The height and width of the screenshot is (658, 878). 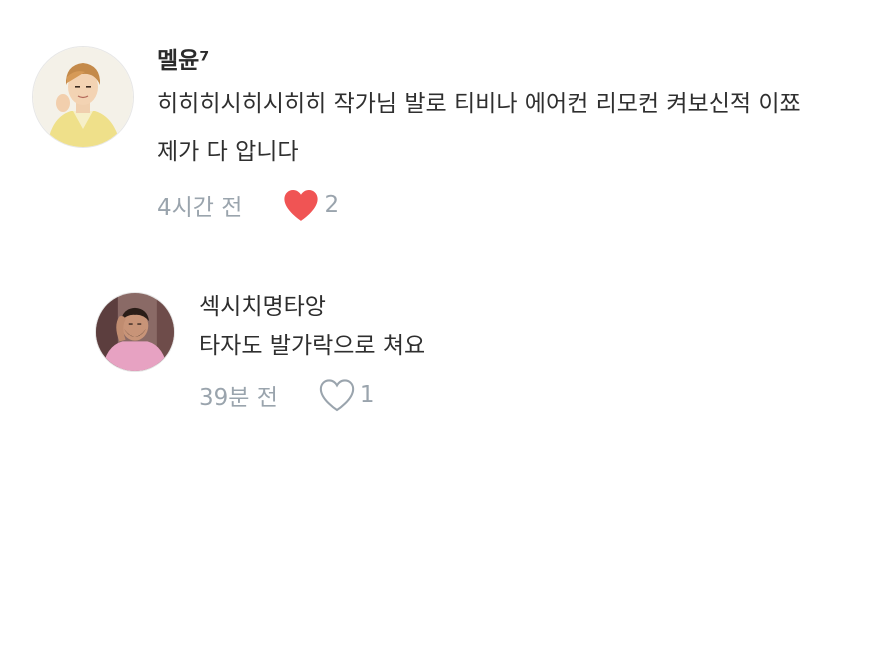 I want to click on comment-text-line: 제가 다 압니다, so click(x=228, y=152).